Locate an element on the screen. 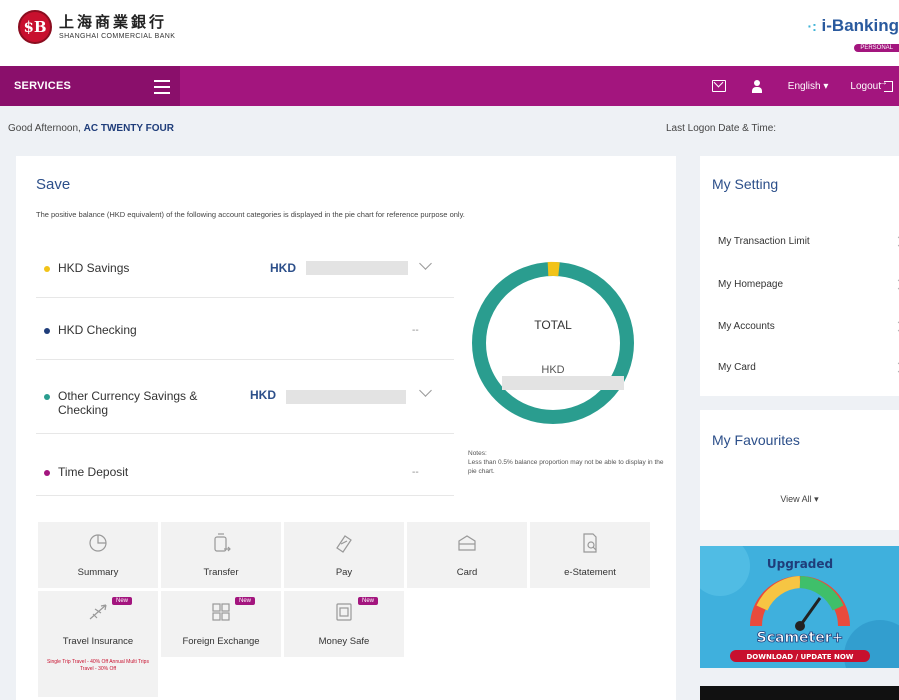 The width and height of the screenshot is (899, 700). setting-card: My Card is located at coordinates (808, 367).